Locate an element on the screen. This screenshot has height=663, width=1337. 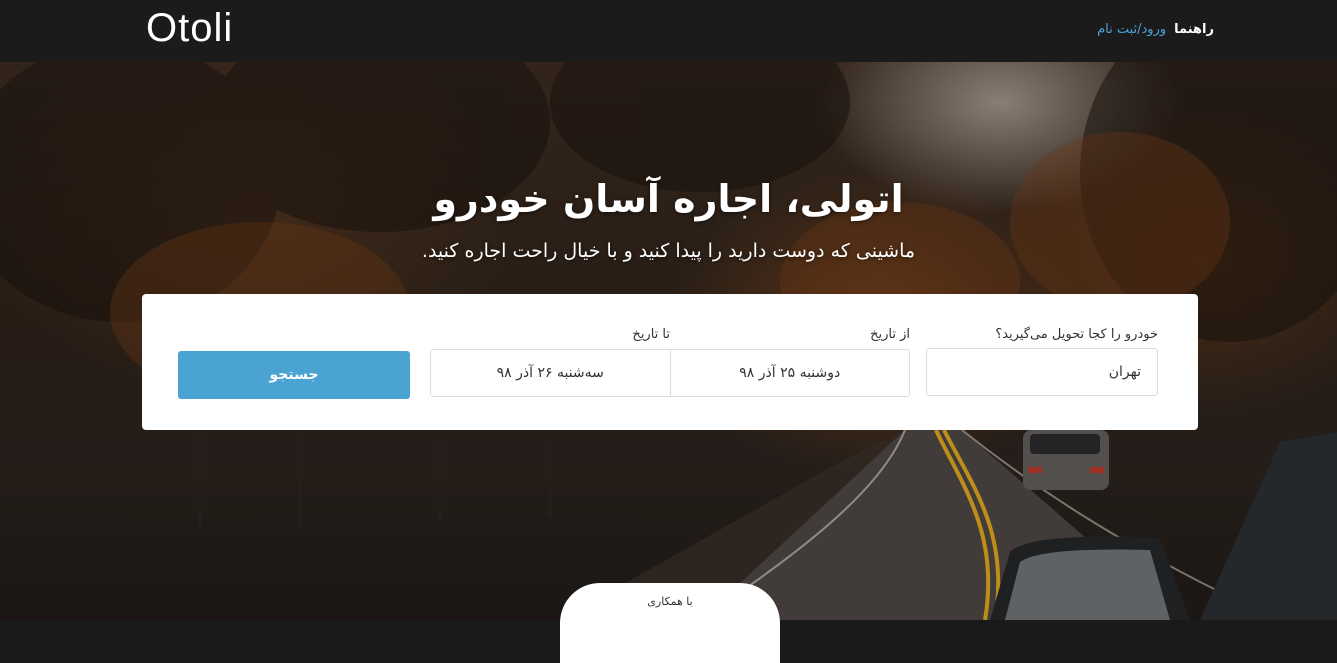
to-date-value: سه‌شنبه ۲۶ آذر ۹۸ is located at coordinates (550, 373).